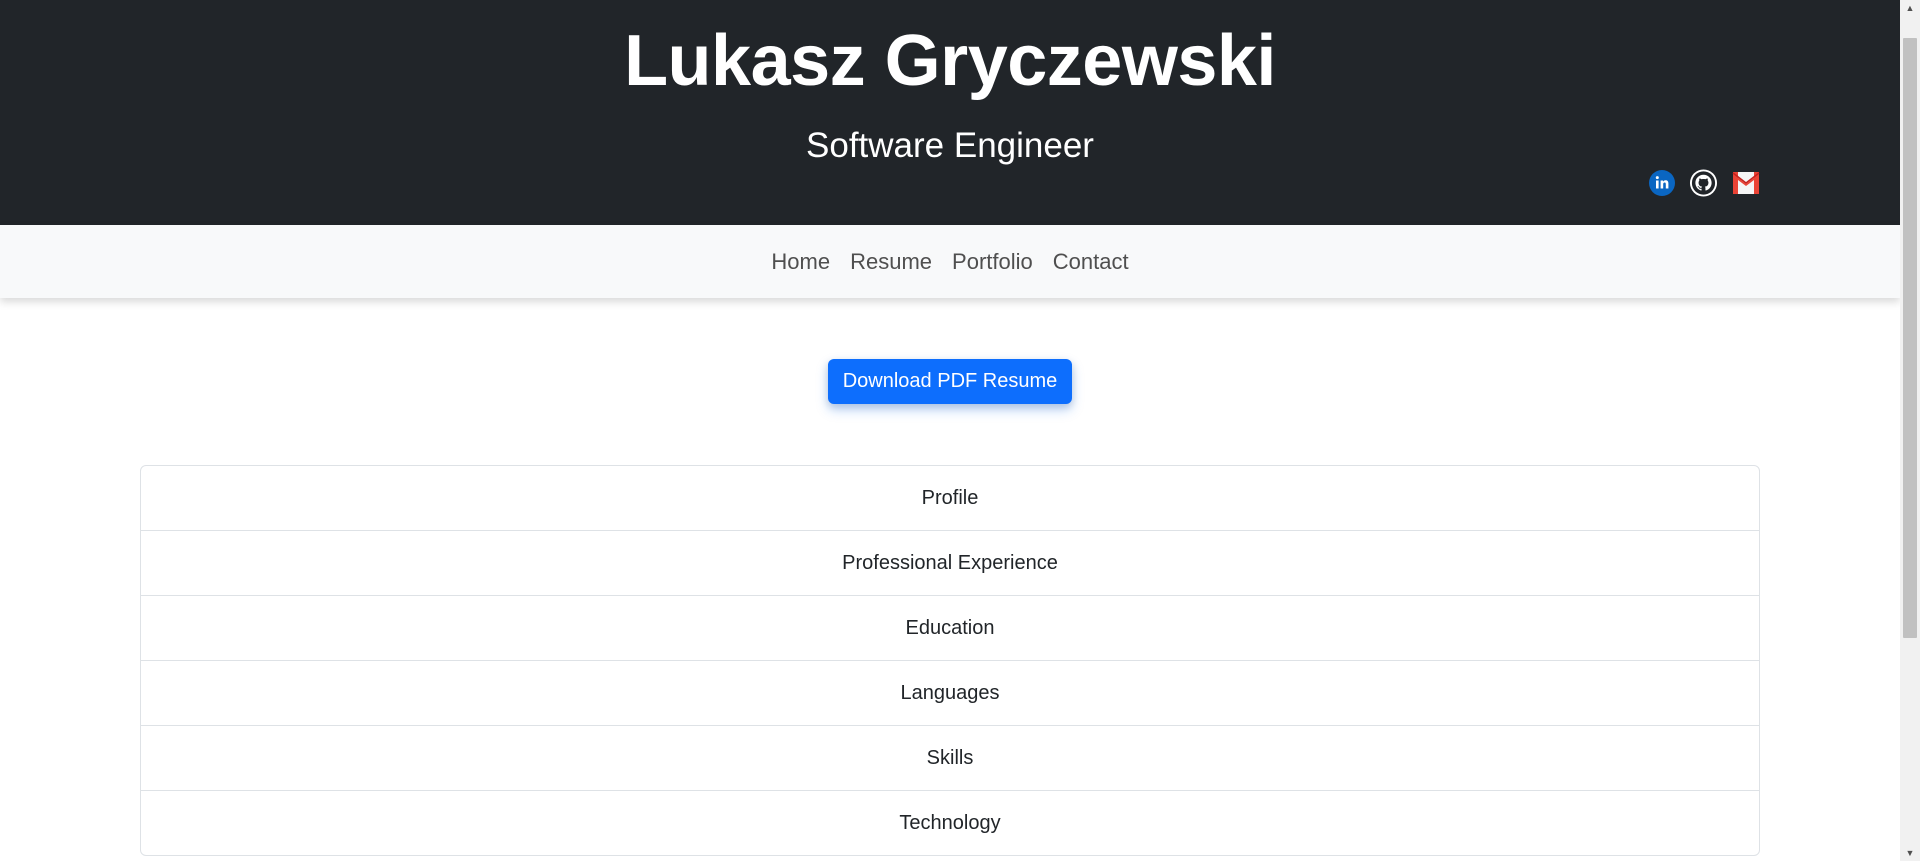 The image size is (1920, 861). I want to click on nav-item-contact: Contact, so click(1091, 262).